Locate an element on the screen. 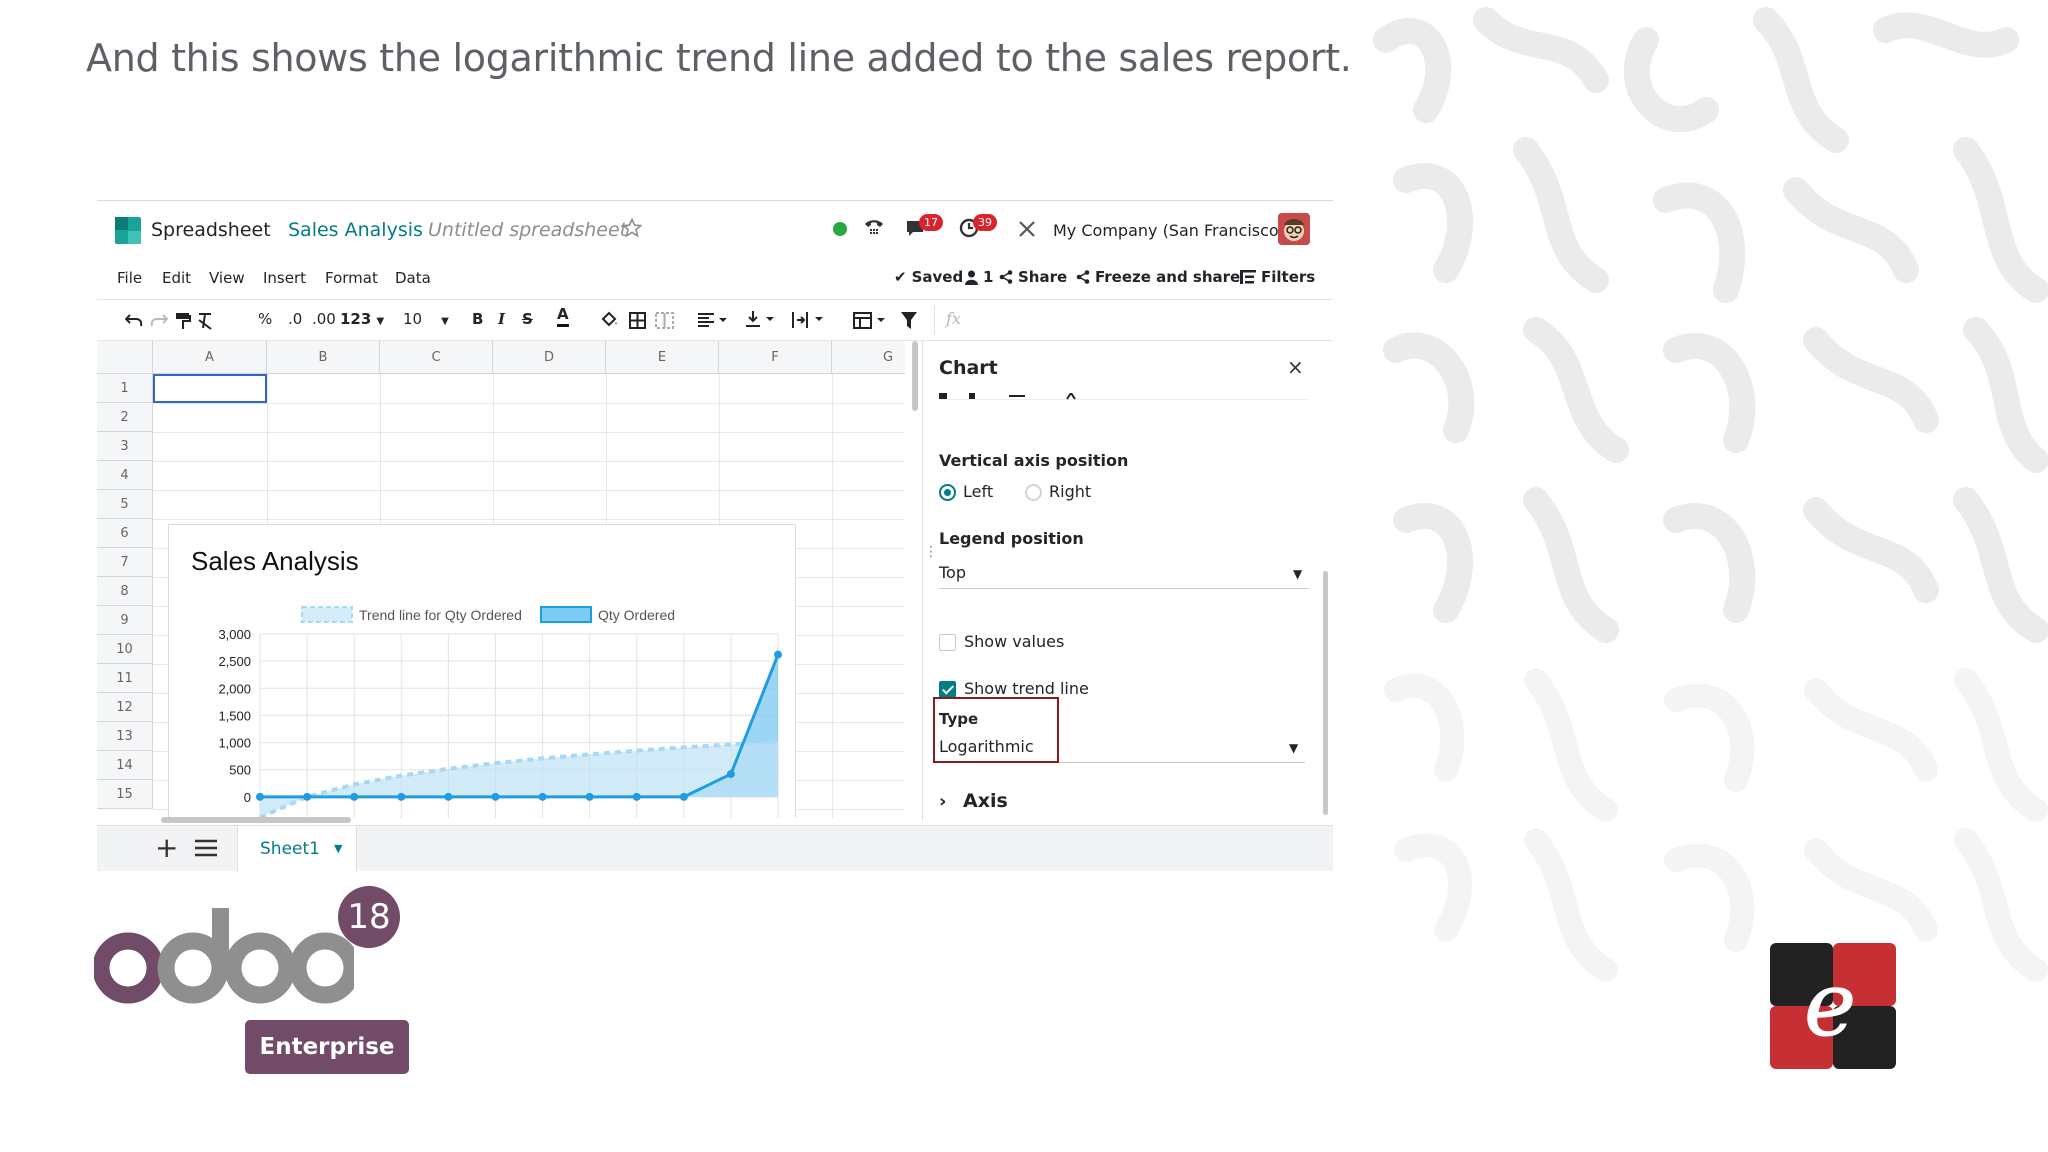 The image size is (2048, 1152). align-vertical-icon is located at coordinates (760, 320).